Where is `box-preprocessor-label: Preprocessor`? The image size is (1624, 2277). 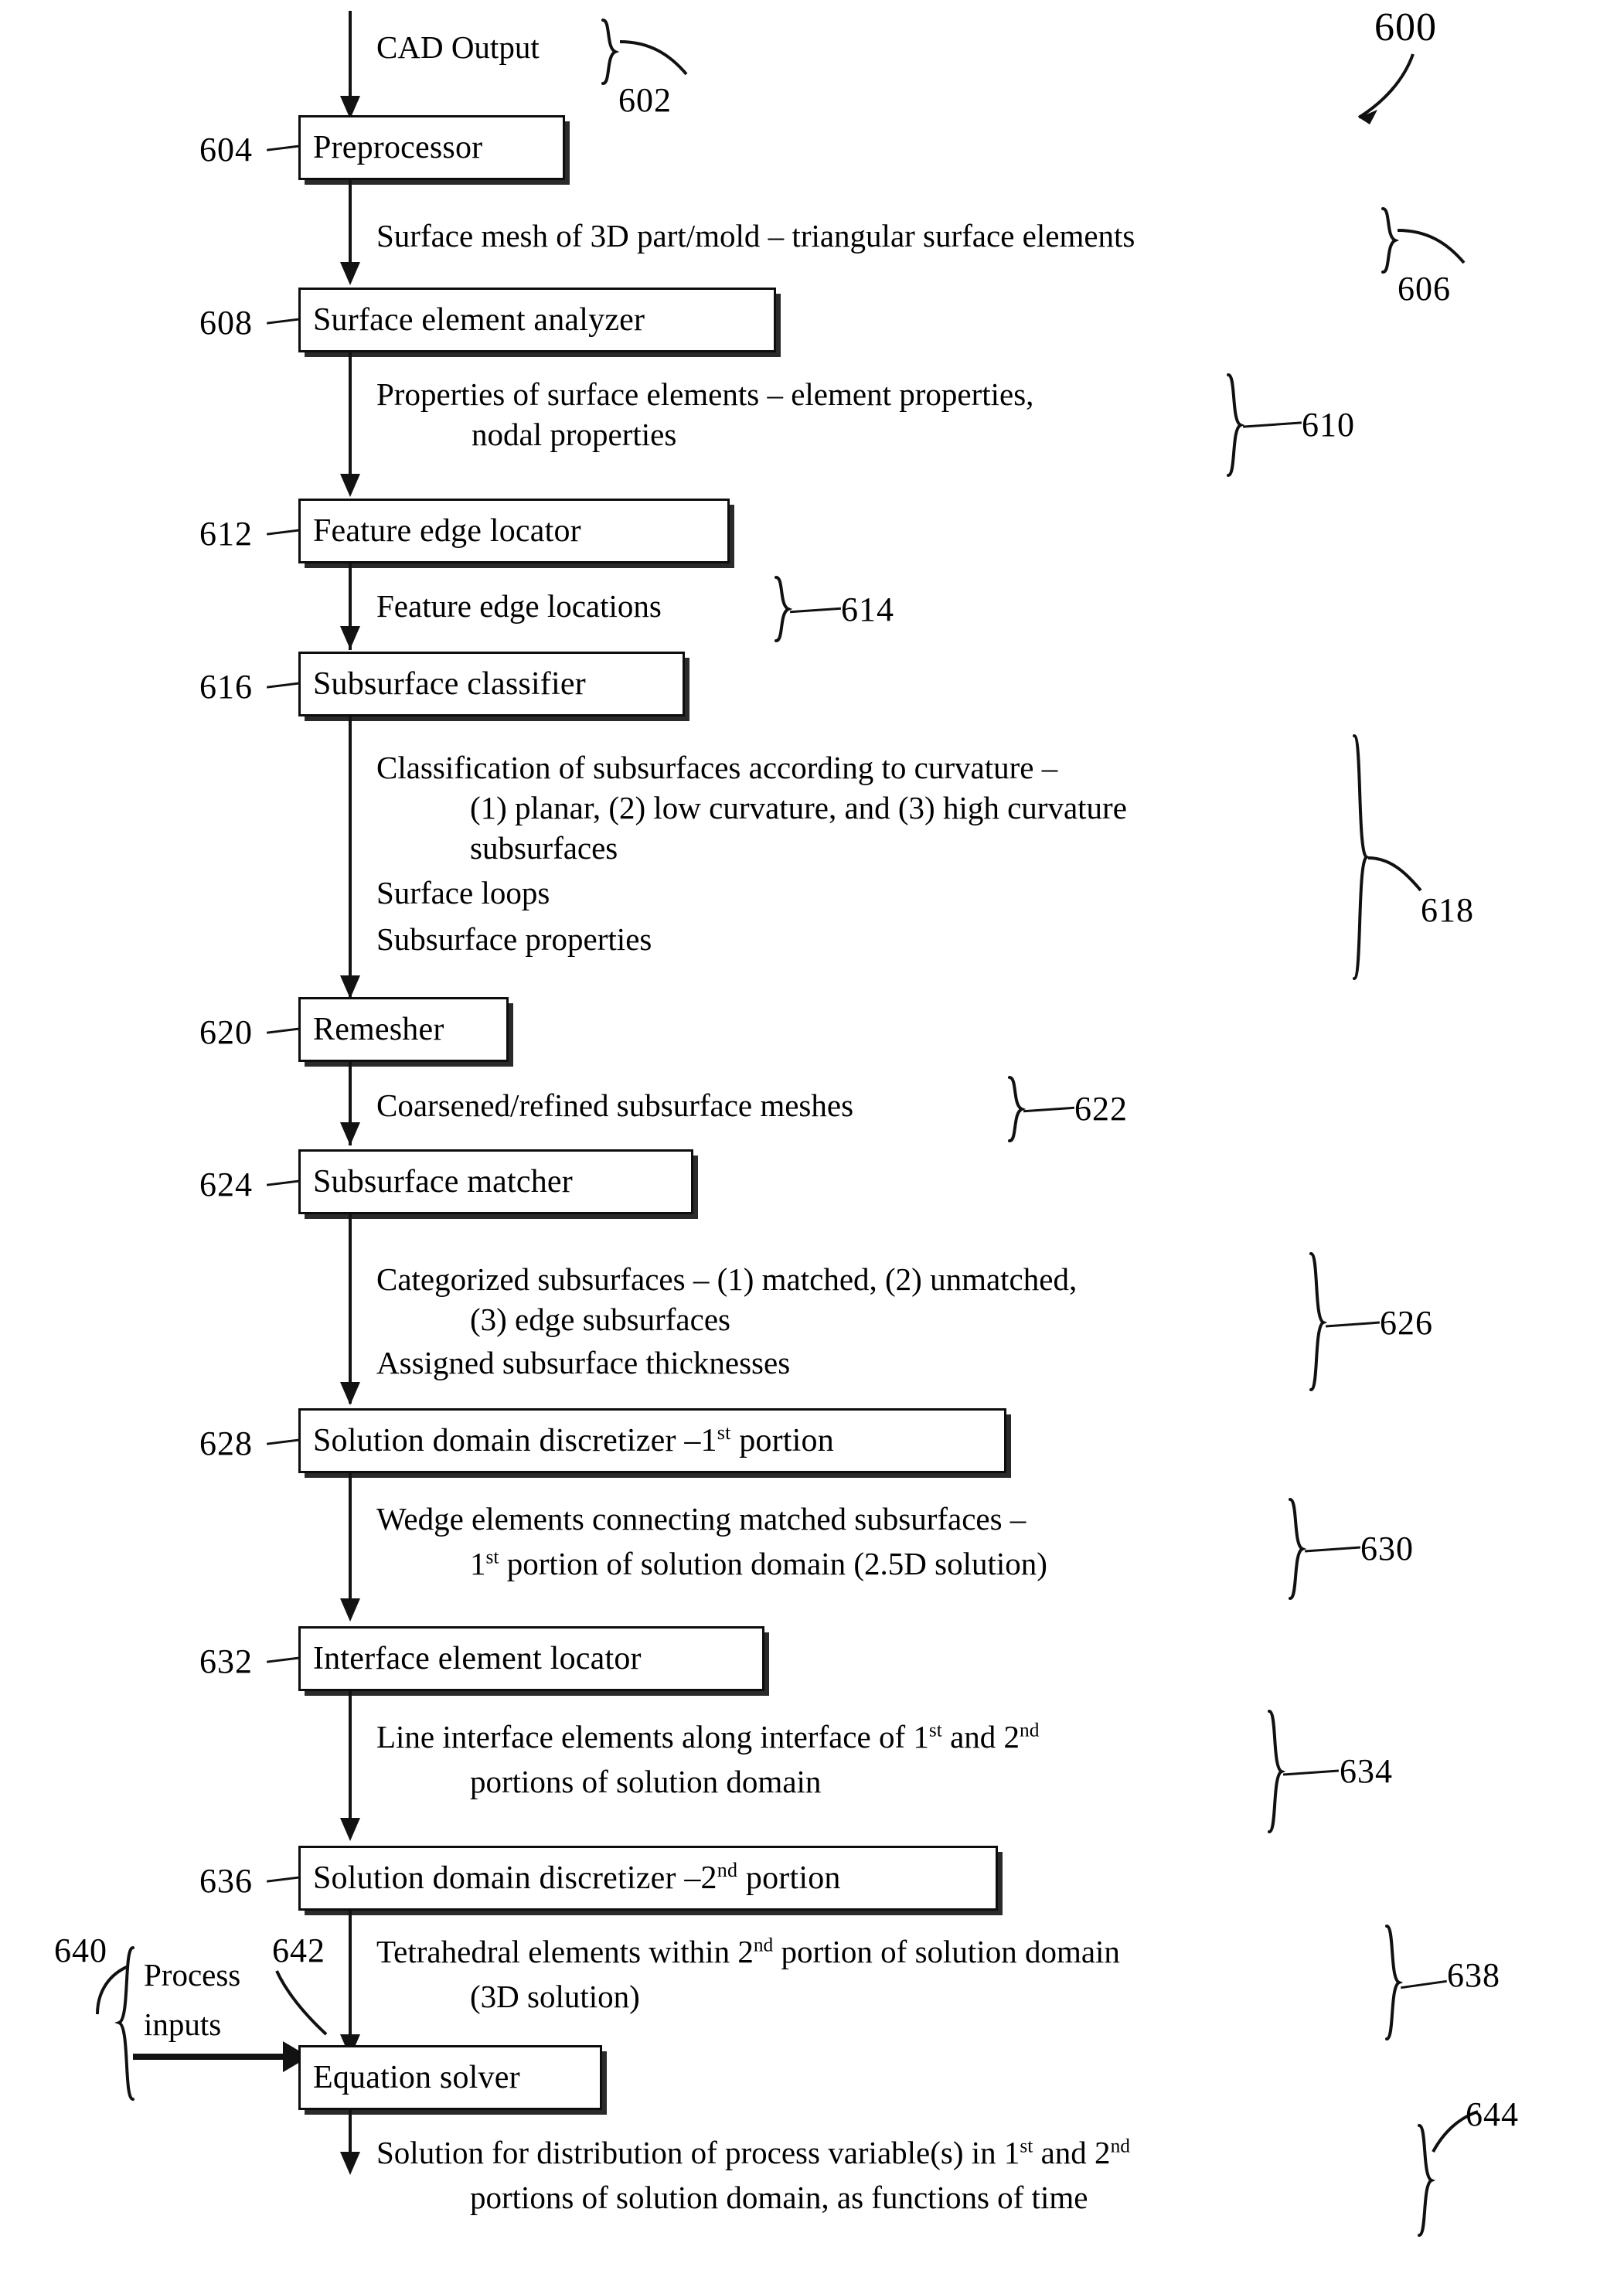
box-preprocessor-label: Preprocessor is located at coordinates (398, 147).